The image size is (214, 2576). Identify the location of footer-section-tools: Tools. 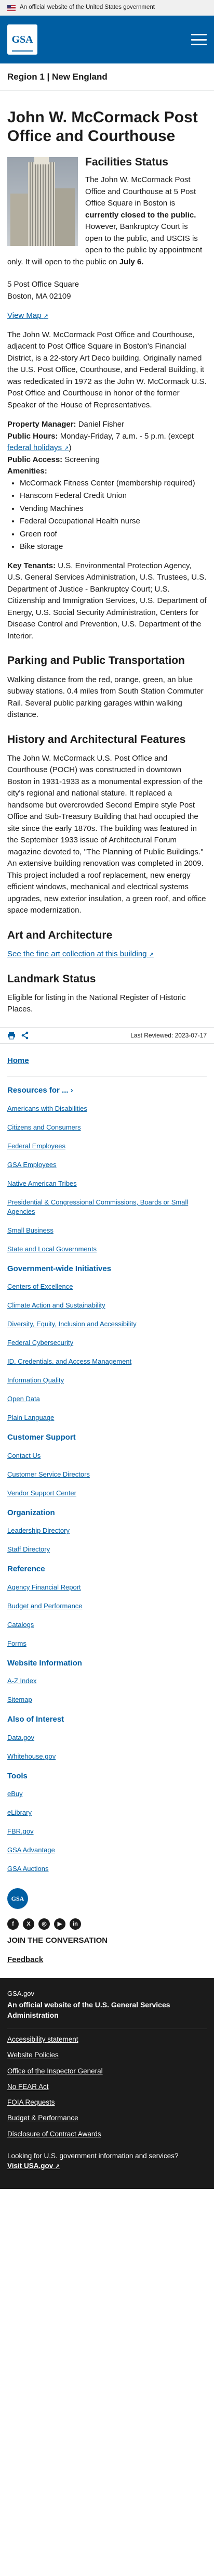
(107, 1777).